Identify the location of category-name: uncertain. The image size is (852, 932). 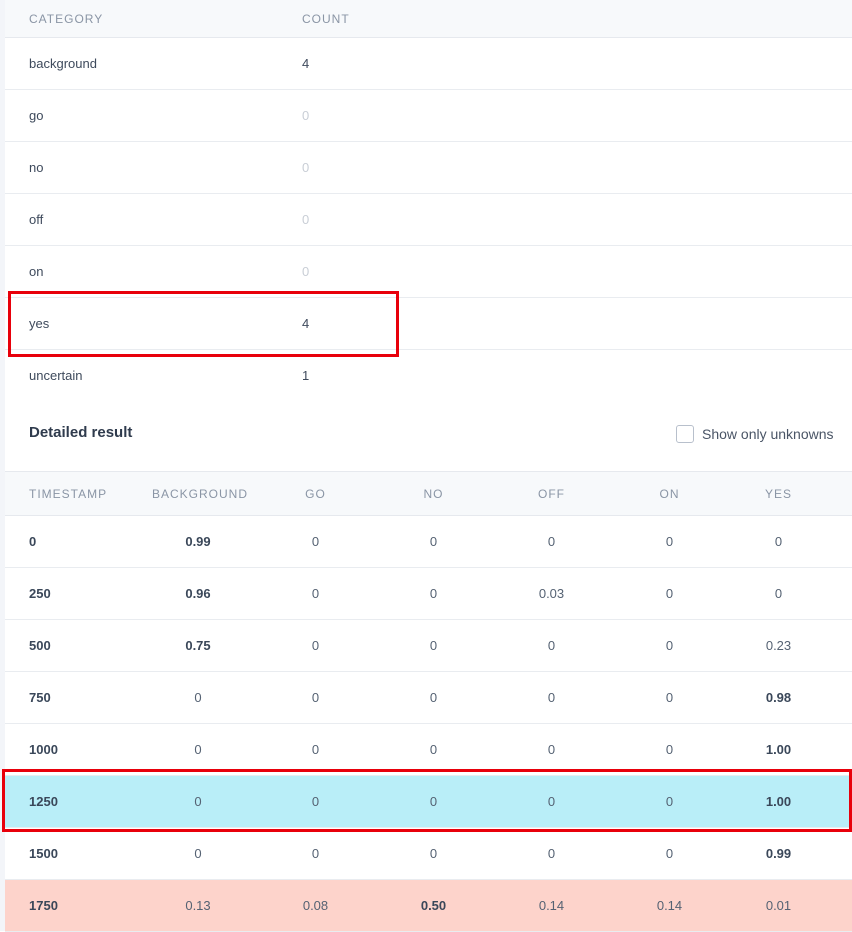
(56, 375).